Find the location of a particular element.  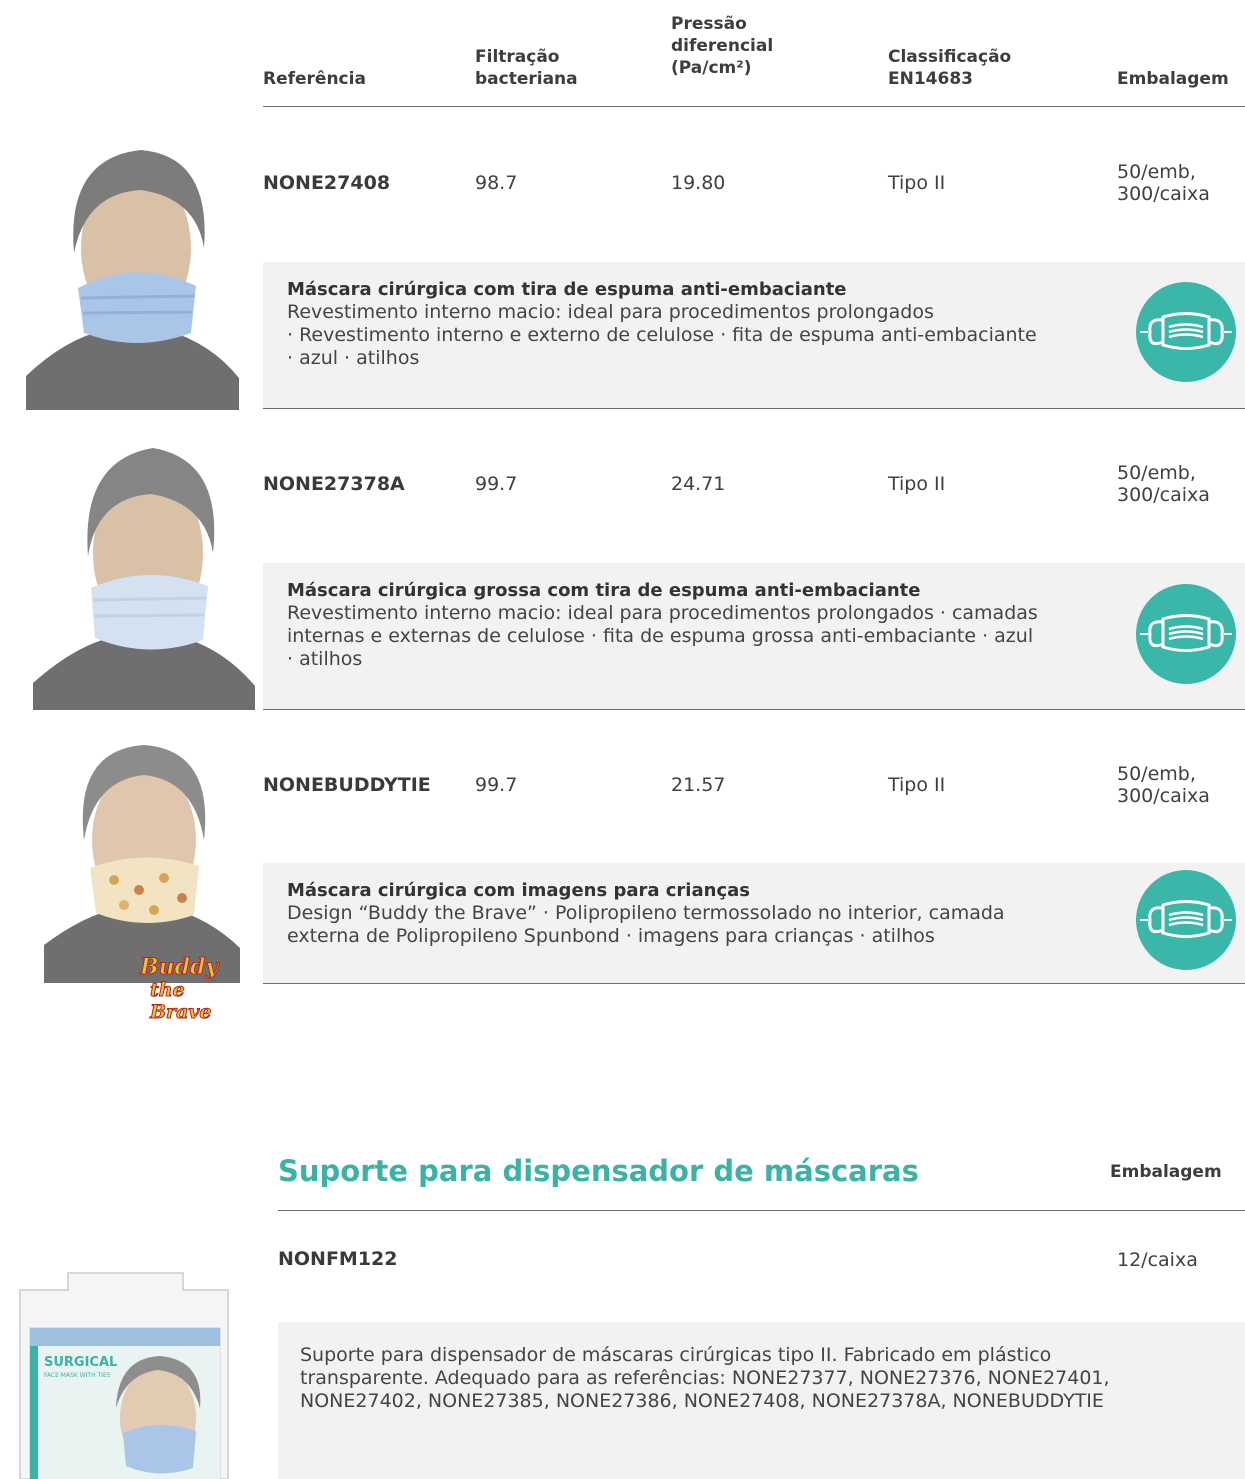

header-filtration-line1: Filtração is located at coordinates (517, 57).